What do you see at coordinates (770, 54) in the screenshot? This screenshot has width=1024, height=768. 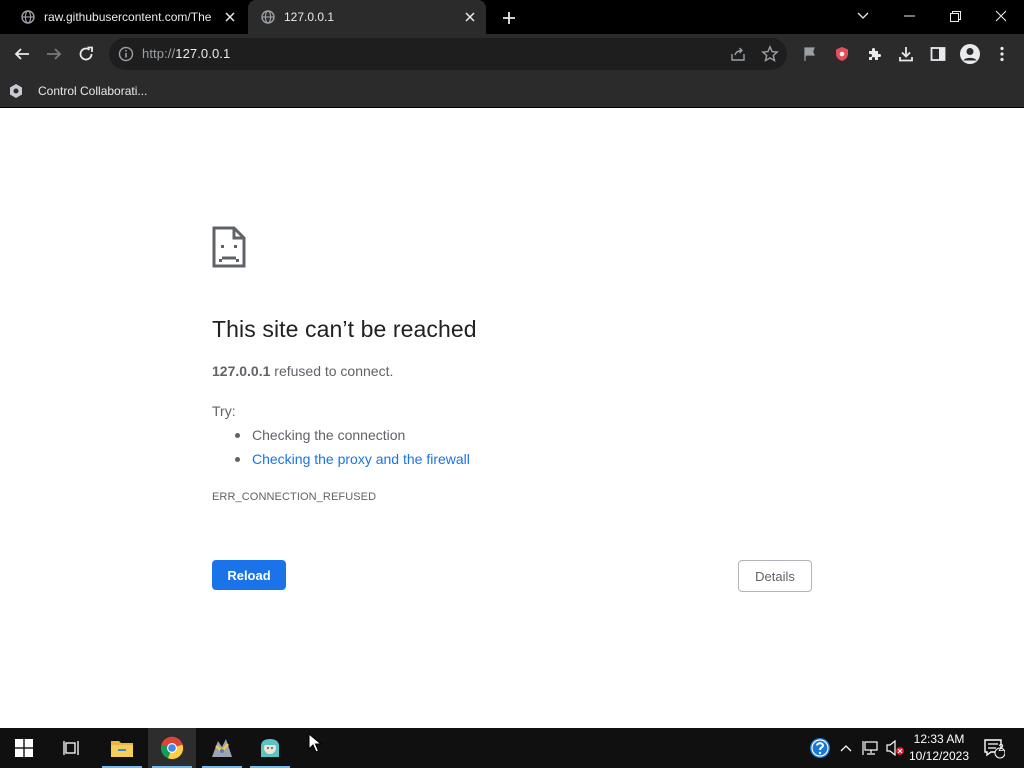 I see `bookmark-star-icon` at bounding box center [770, 54].